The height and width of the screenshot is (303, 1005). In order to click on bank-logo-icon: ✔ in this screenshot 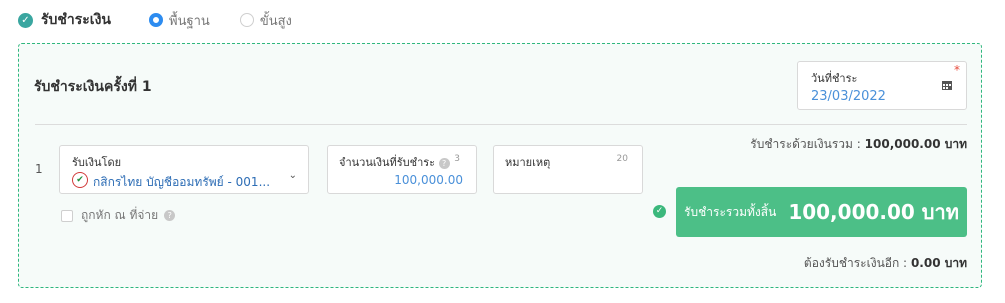, I will do `click(80, 180)`.